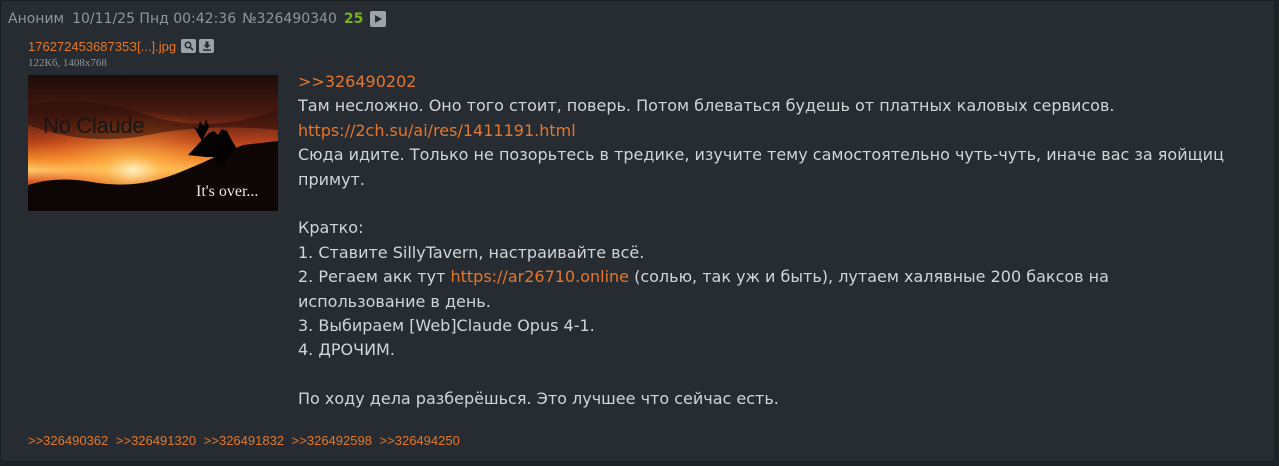  Describe the element at coordinates (68, 440) in the screenshot. I see `reply-link: >>326490362` at that location.